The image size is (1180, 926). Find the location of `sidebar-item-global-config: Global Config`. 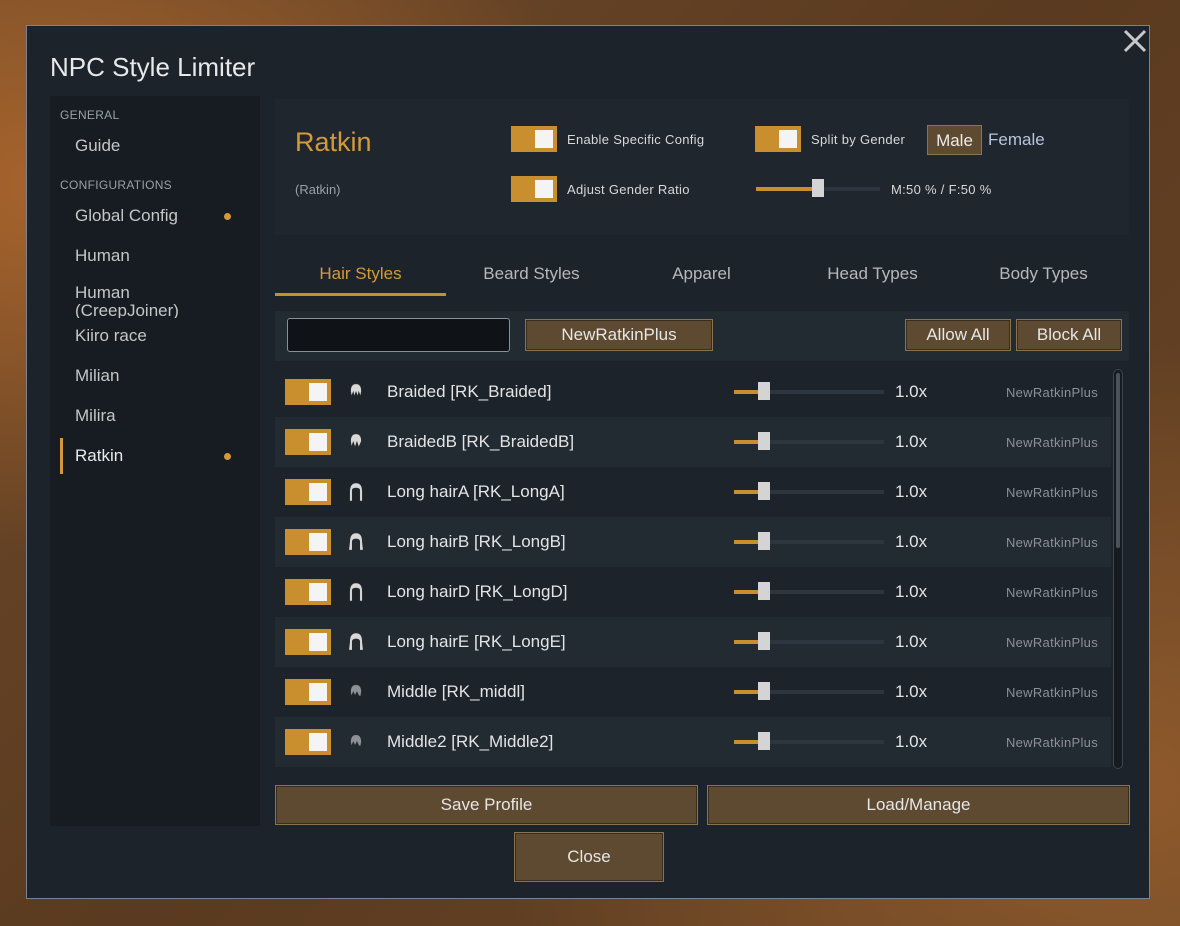

sidebar-item-global-config: Global Config is located at coordinates (155, 216).